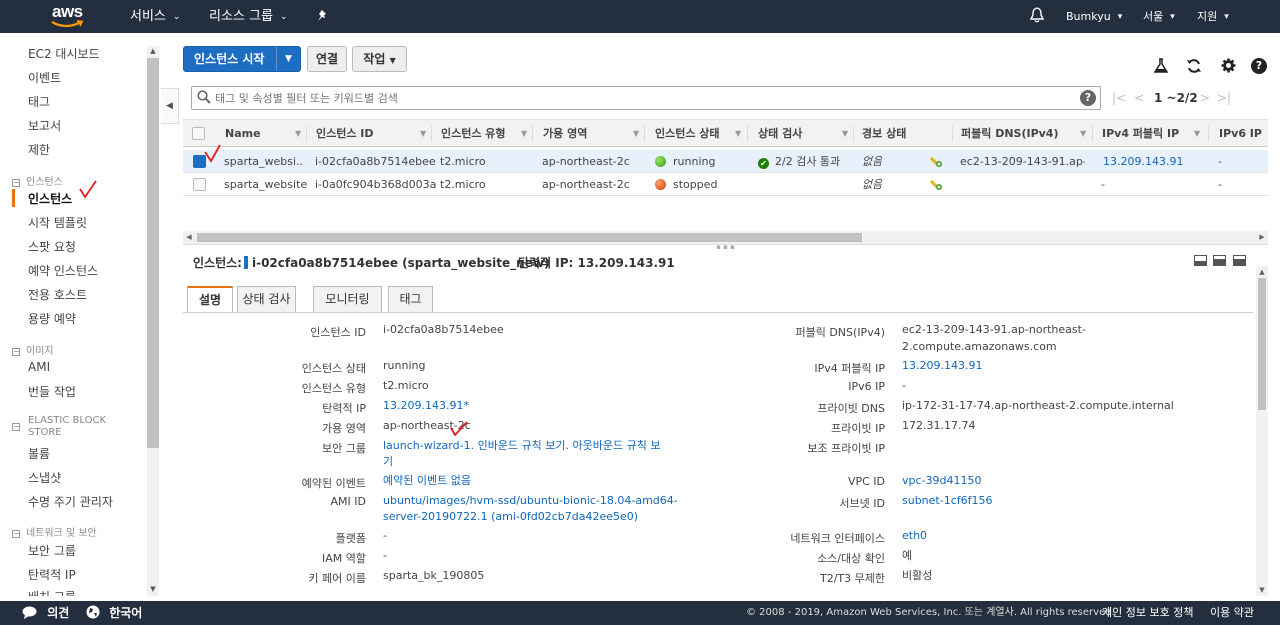  Describe the element at coordinates (52, 592) in the screenshot. I see `sidebar-item-placement-groups: 배치 그룹` at that location.